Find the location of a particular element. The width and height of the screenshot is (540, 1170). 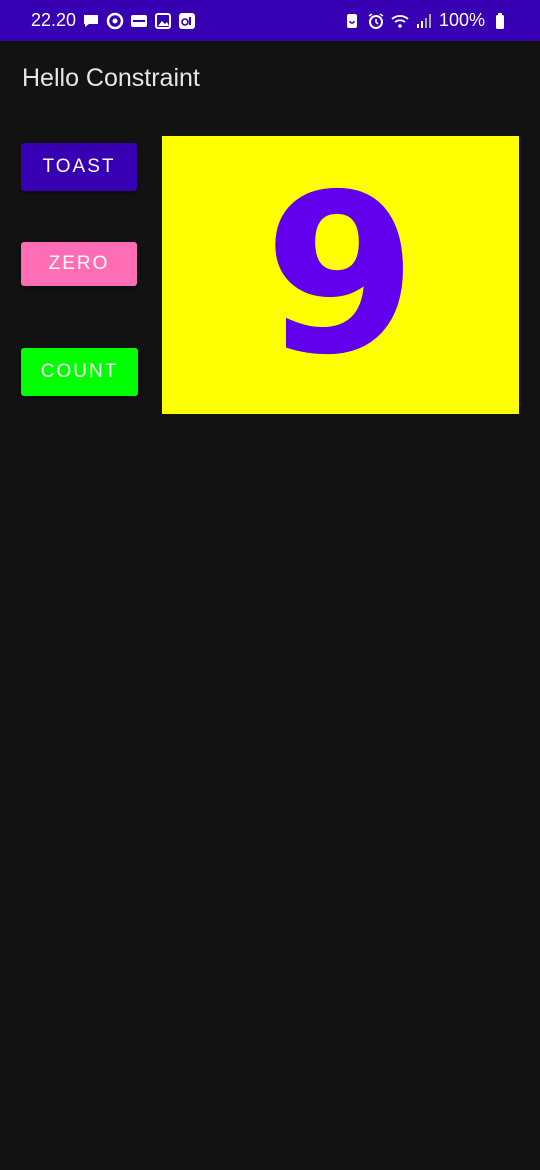

battery-saver-icon is located at coordinates (352, 21).